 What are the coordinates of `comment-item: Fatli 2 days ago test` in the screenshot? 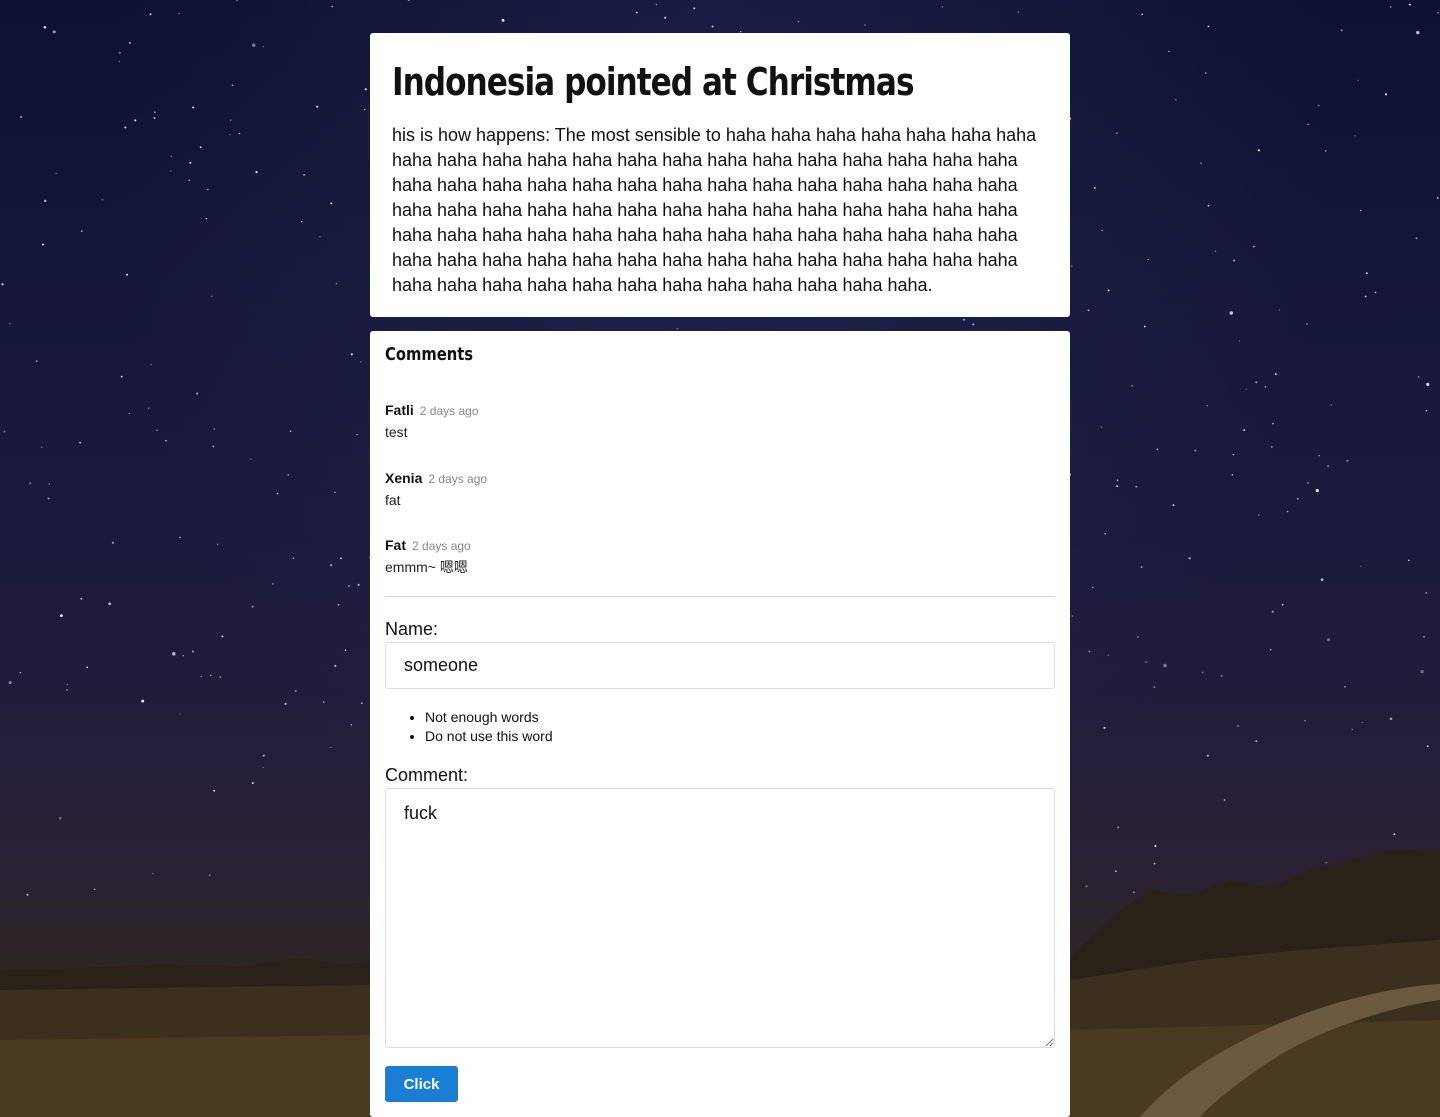 It's located at (432, 421).